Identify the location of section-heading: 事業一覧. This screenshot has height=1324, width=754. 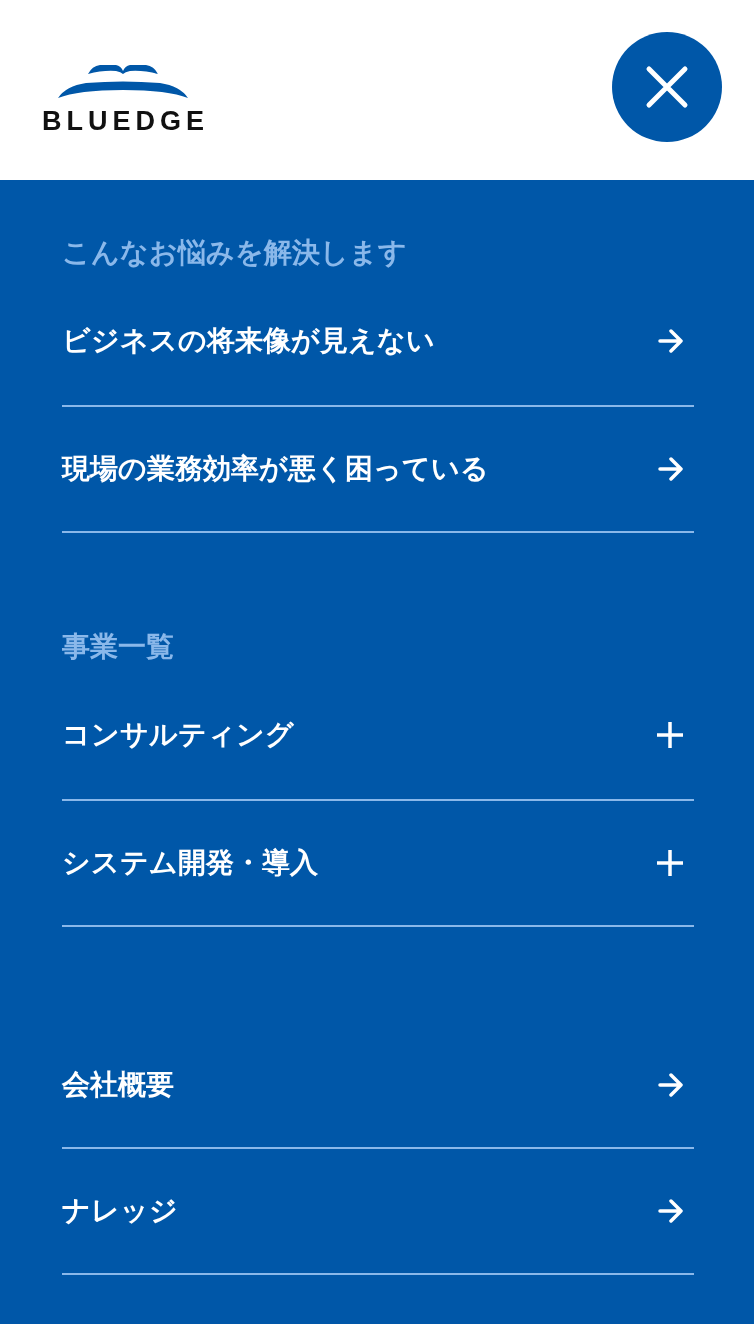
(118, 647).